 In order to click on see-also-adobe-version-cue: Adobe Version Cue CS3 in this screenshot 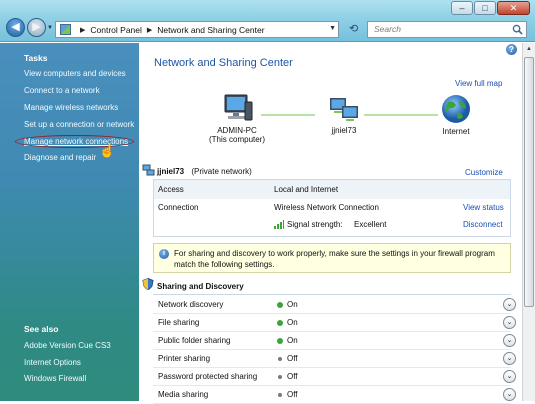, I will do `click(67, 345)`.